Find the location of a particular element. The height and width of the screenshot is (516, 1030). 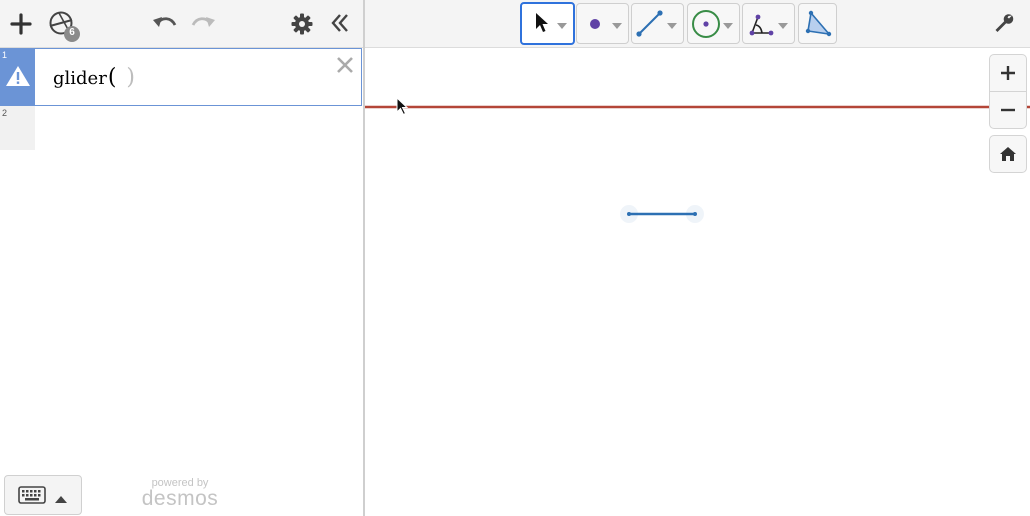

powered-by-logo: powered by desmos is located at coordinates (180, 493).